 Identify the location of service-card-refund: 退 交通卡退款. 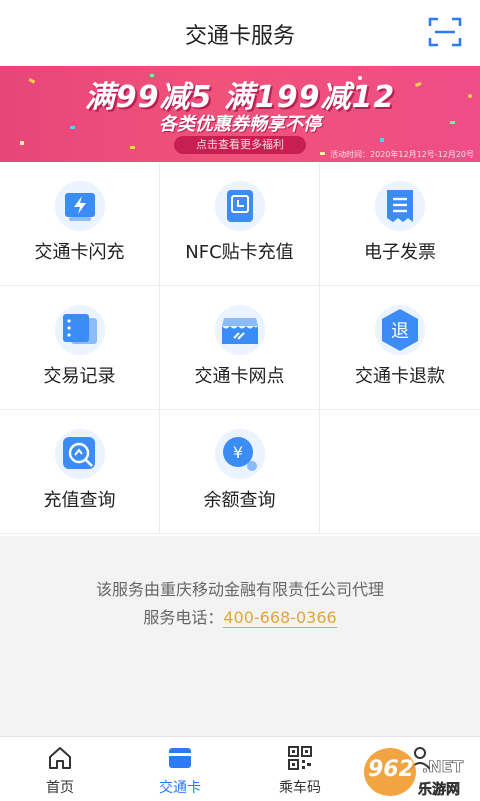
(400, 348).